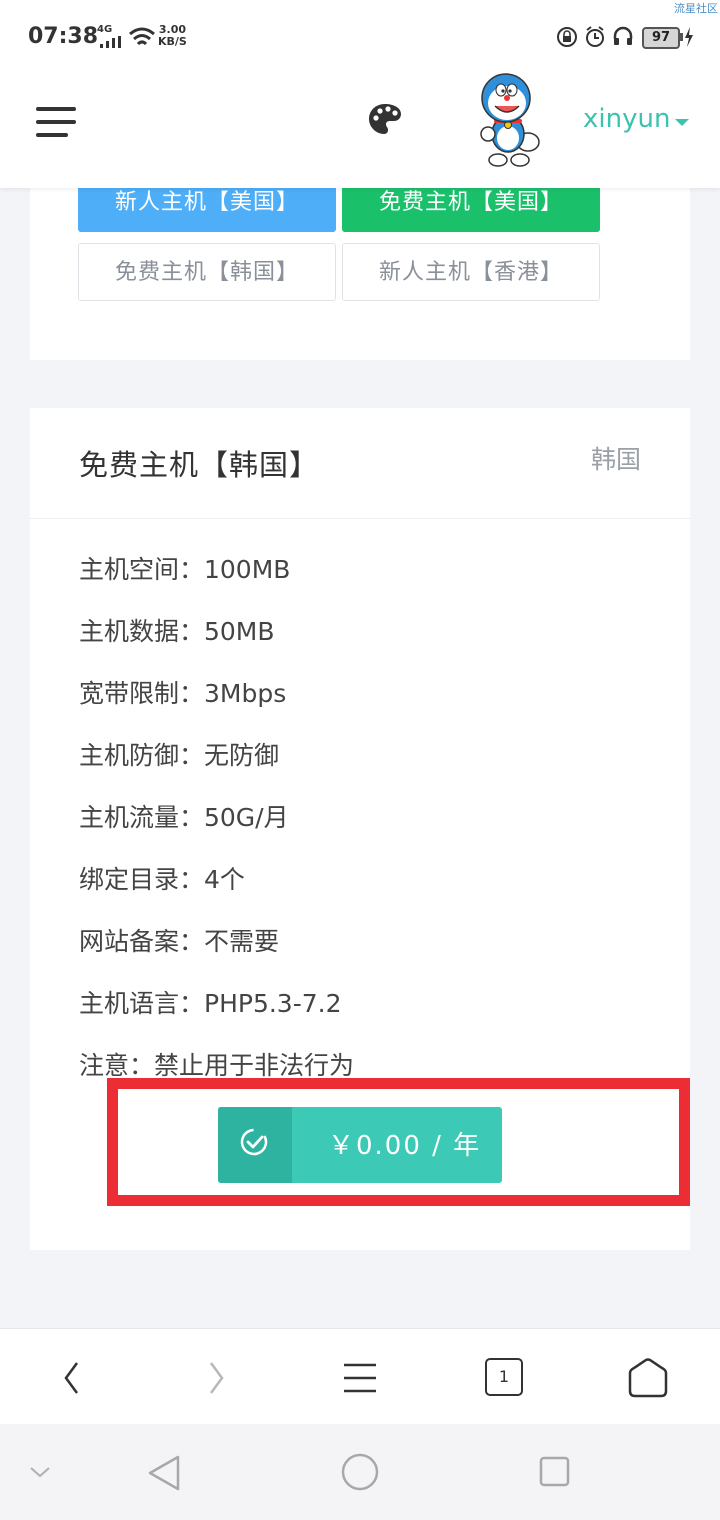 The width and height of the screenshot is (720, 1520). I want to click on network-type: 4G, so click(105, 29).